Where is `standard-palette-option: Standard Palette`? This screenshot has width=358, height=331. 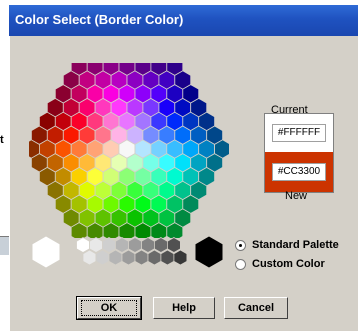 standard-palette-option: Standard Palette is located at coordinates (287, 245).